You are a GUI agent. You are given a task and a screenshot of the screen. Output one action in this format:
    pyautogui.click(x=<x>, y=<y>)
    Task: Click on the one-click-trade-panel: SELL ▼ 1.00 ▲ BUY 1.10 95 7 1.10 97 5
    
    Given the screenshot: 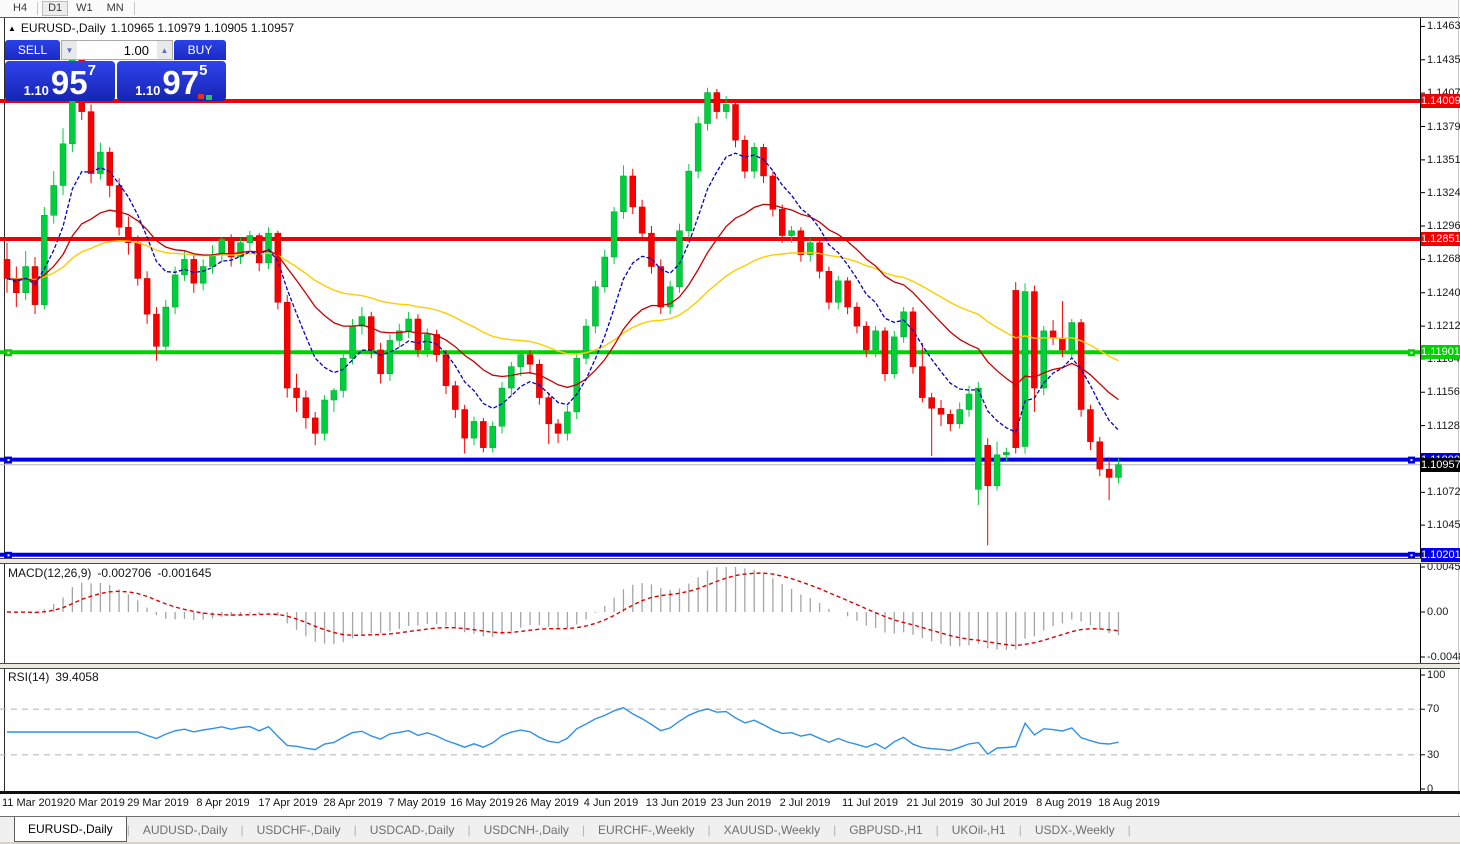 What is the action you would take?
    pyautogui.click(x=115, y=71)
    